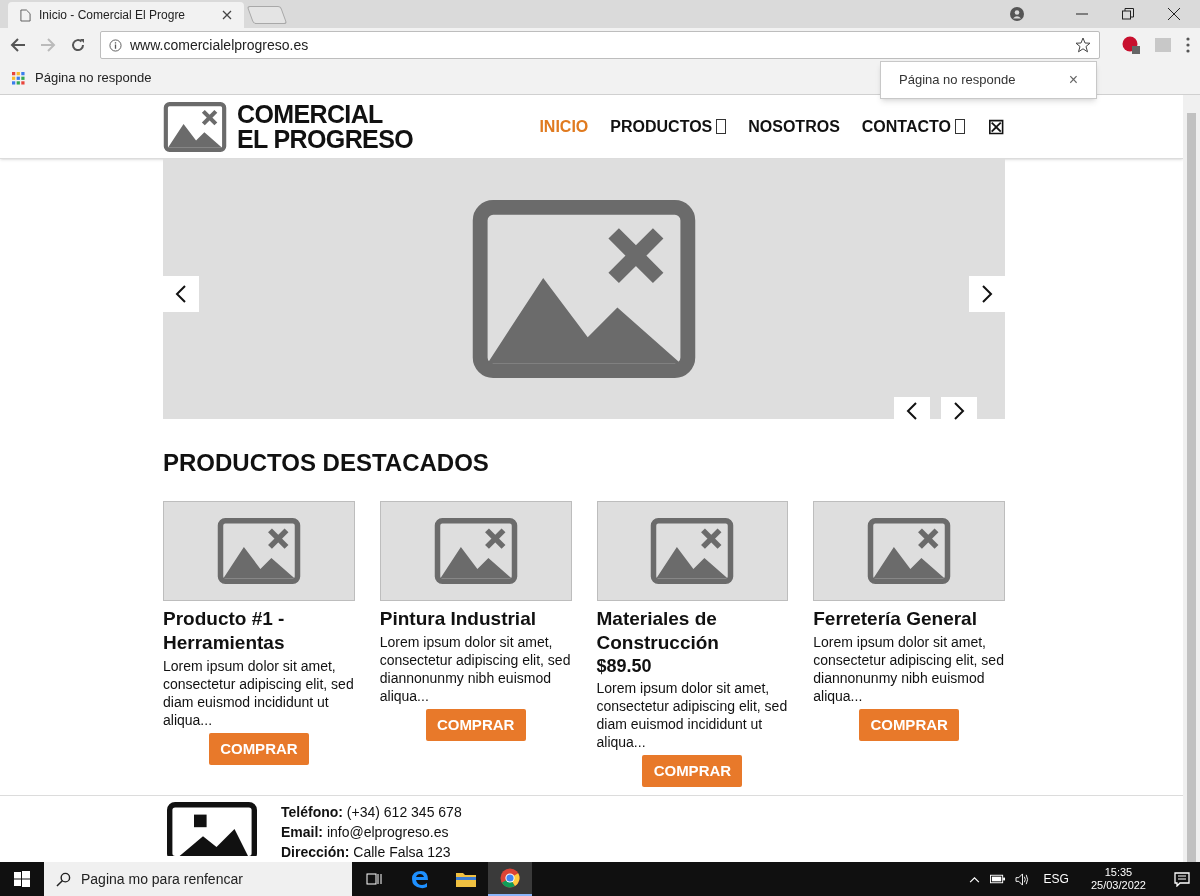 This screenshot has height=896, width=1200. I want to click on edge-icon, so click(420, 879).